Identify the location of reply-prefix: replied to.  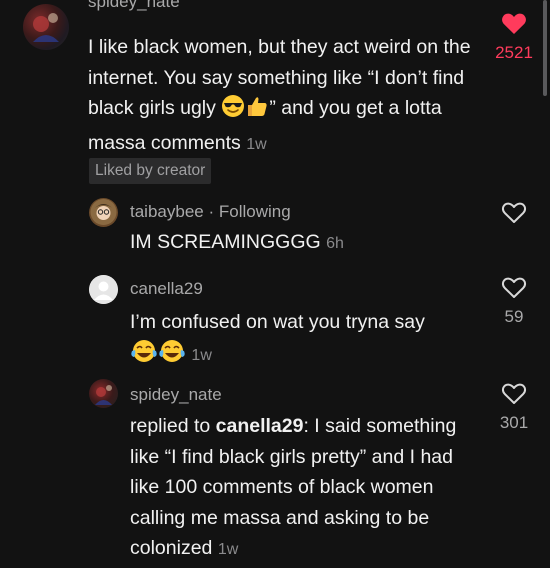
(173, 426).